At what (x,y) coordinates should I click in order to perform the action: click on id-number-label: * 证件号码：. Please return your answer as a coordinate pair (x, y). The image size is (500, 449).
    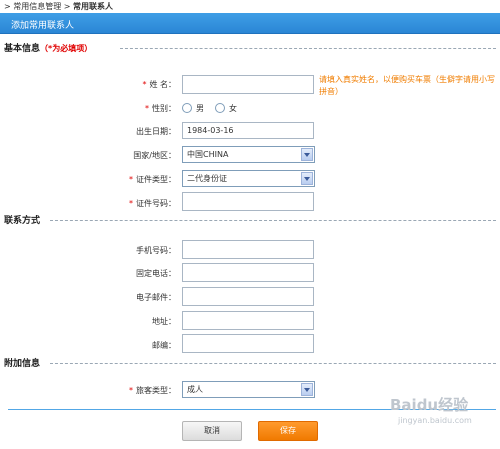
    Looking at the image, I should click on (152, 203).